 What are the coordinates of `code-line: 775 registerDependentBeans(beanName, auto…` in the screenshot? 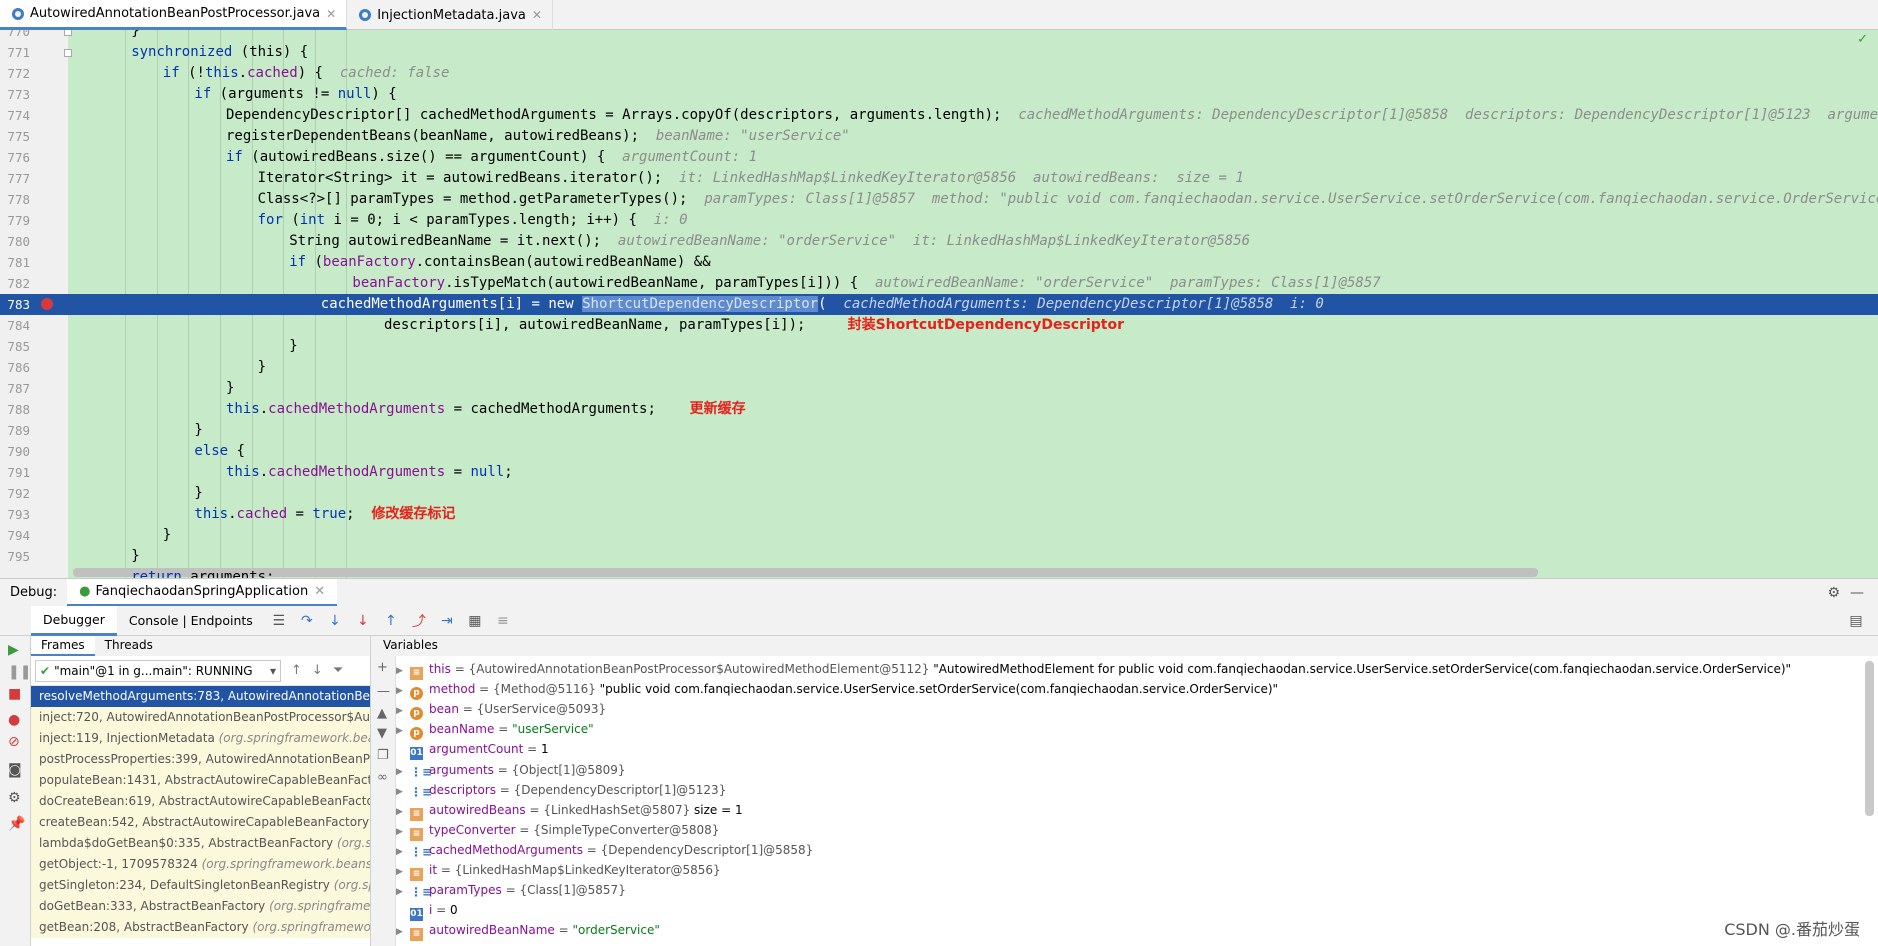 It's located at (939, 136).